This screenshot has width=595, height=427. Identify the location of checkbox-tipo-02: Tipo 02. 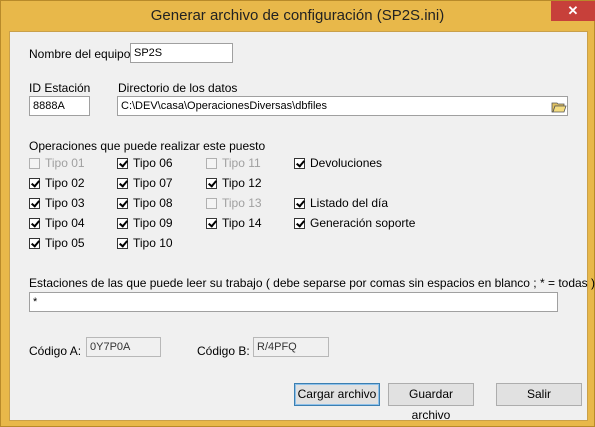
(57, 183).